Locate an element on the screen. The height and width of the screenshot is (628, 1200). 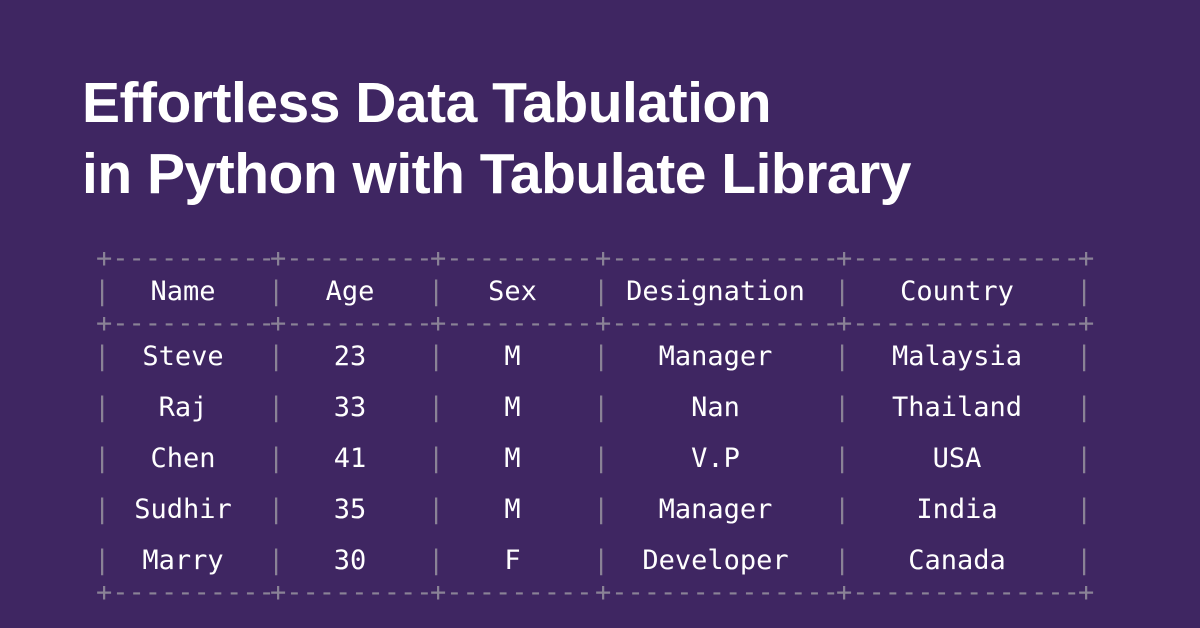
table-cell: 35 is located at coordinates (350, 509).